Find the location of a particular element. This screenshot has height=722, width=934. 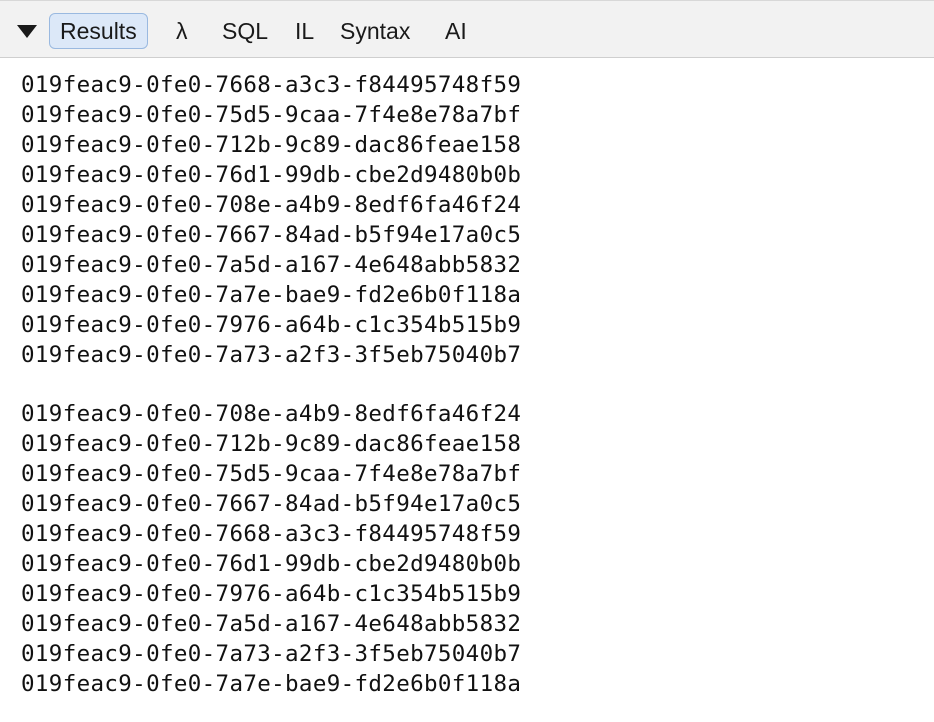

tab-il: IL is located at coordinates (304, 31).